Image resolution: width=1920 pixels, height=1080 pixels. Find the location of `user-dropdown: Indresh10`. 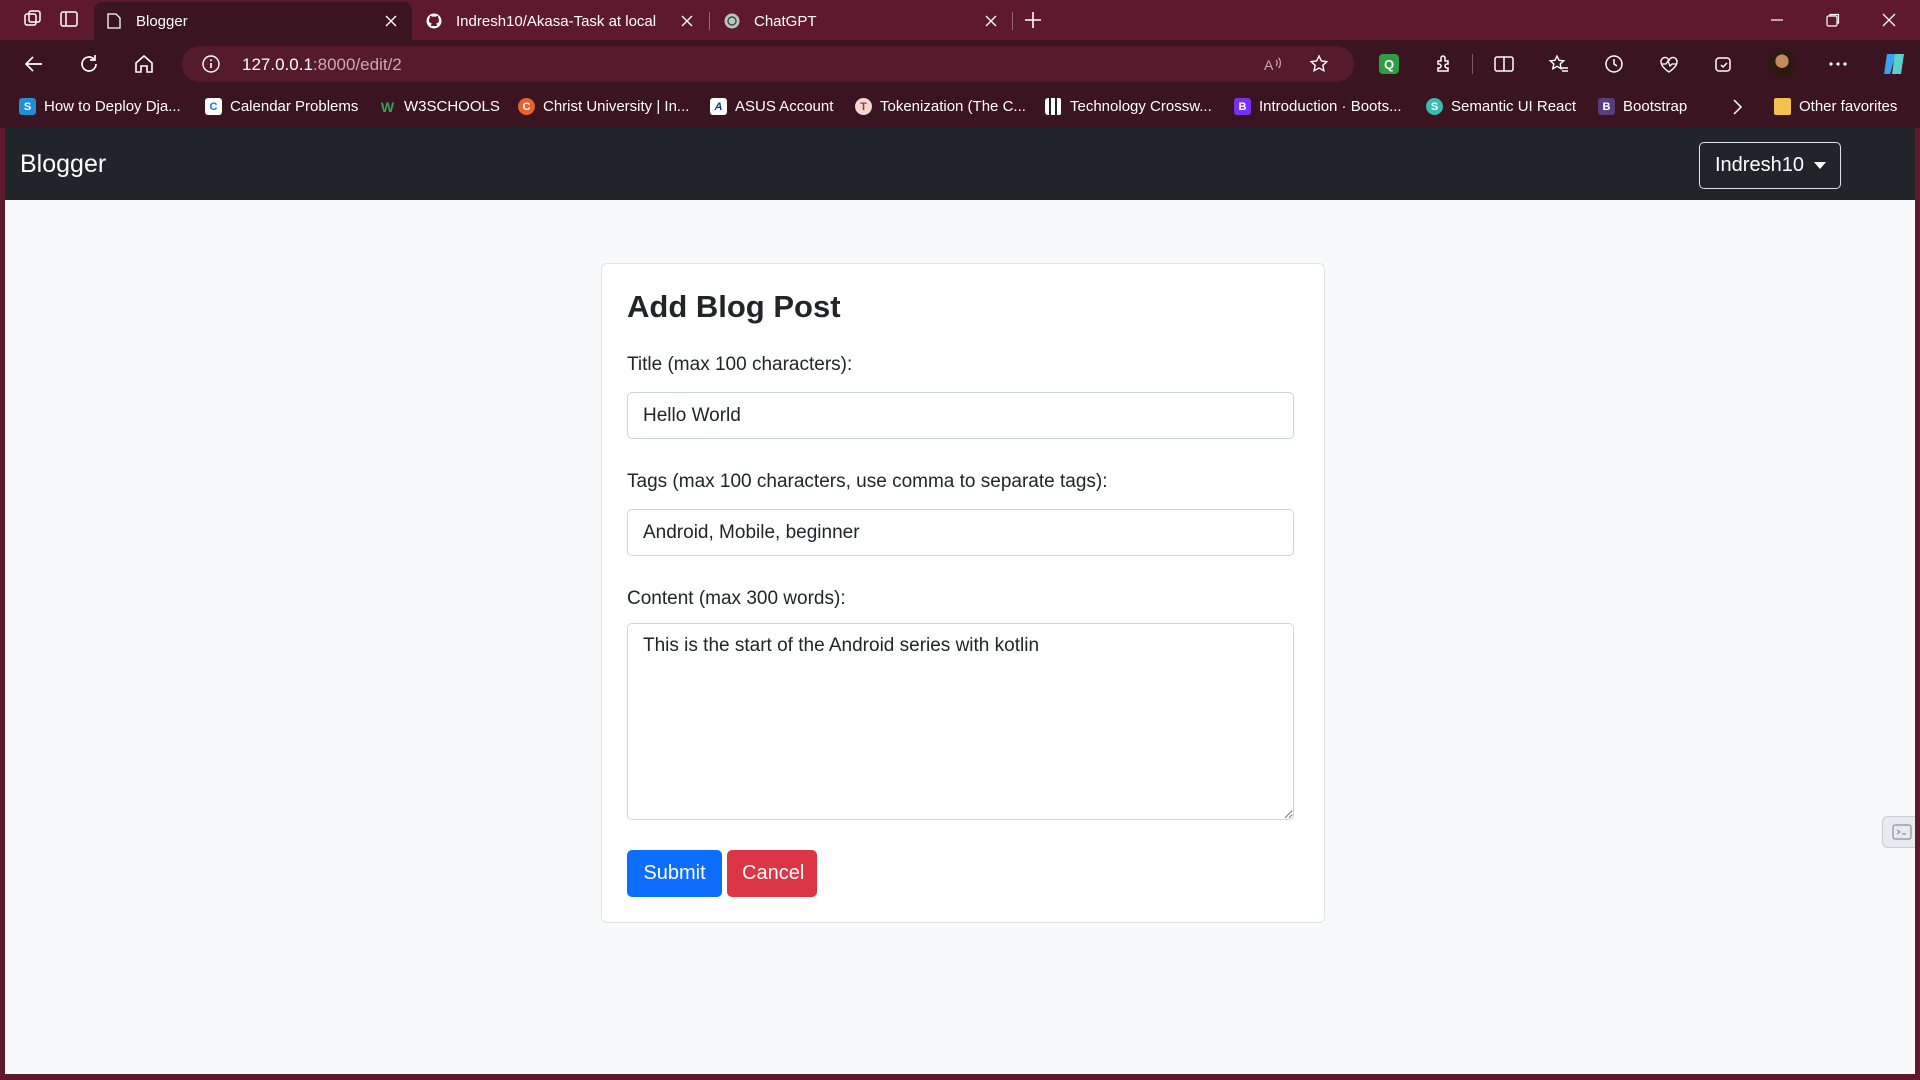

user-dropdown: Indresh10 is located at coordinates (1770, 165).